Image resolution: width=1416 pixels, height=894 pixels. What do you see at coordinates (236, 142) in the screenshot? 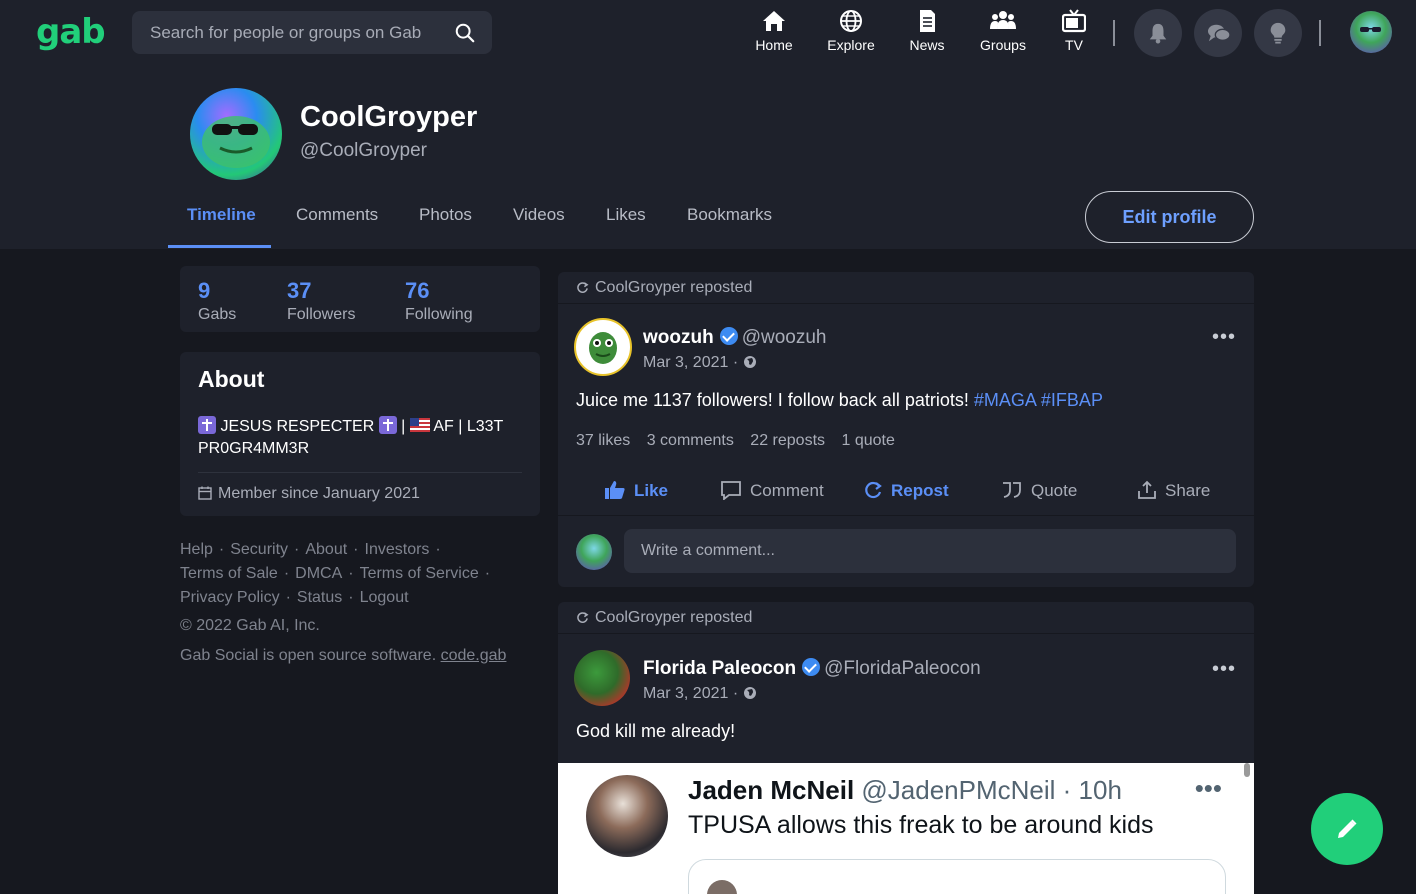
I see `profile-avatar-image` at bounding box center [236, 142].